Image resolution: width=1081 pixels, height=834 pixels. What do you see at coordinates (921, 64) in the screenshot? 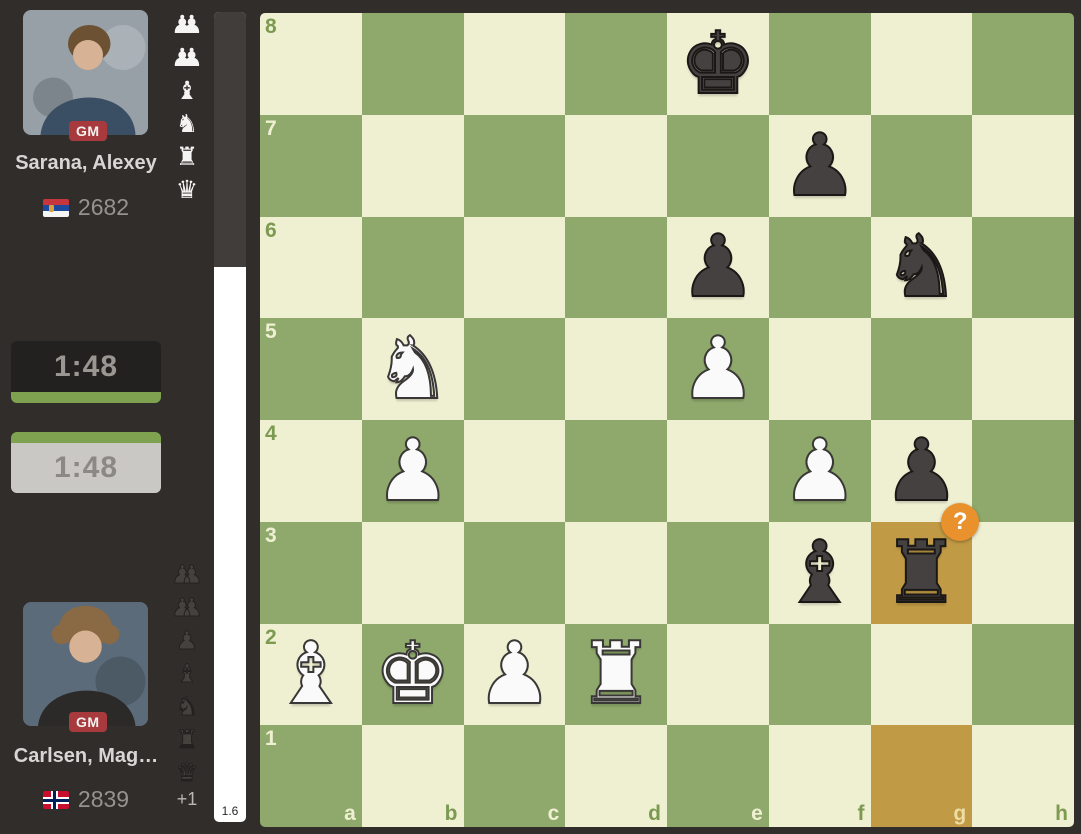
I see `square-g8` at bounding box center [921, 64].